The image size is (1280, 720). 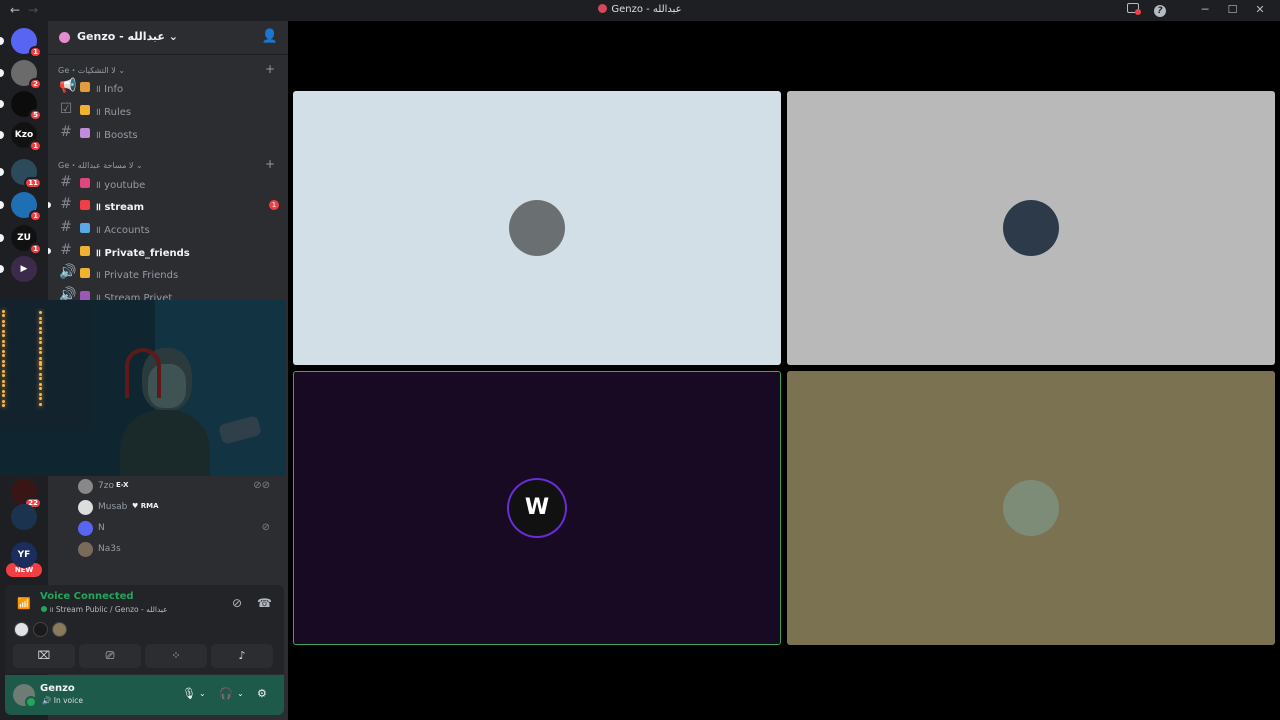 I want to click on channel-item: 📢 ॥ Info, so click(x=169, y=87).